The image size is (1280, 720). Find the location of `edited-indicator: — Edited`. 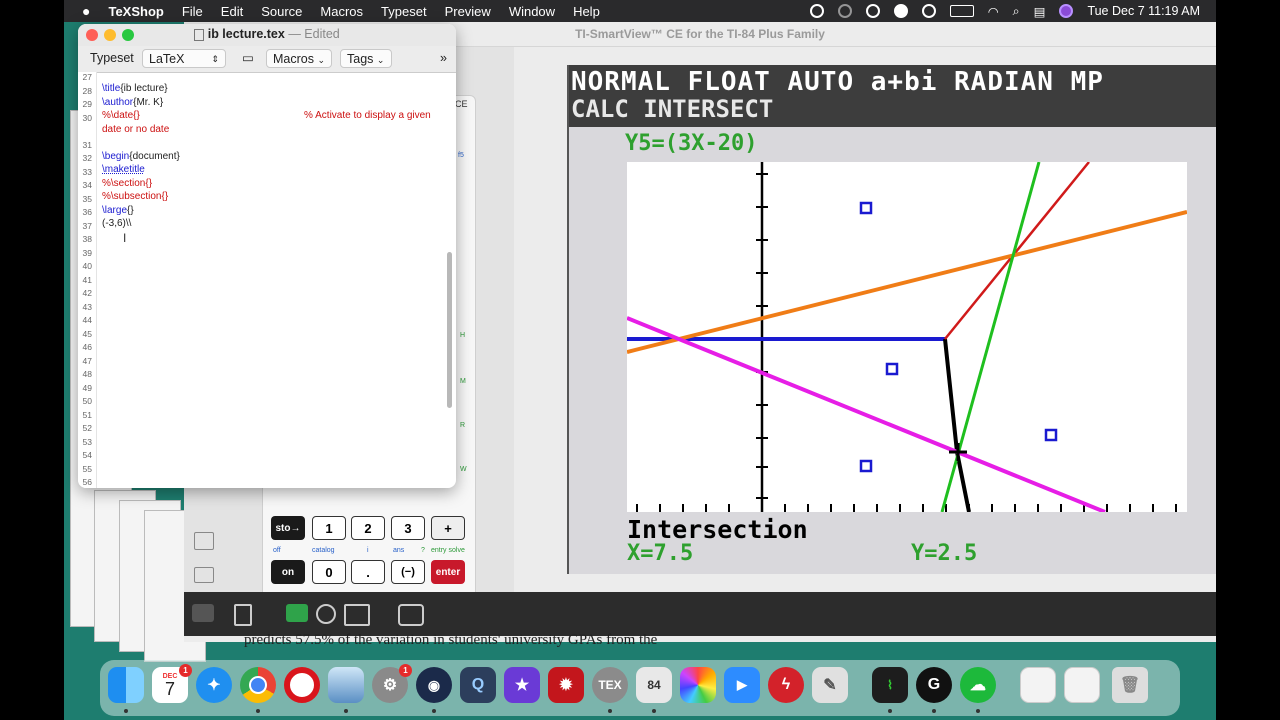

edited-indicator: — Edited is located at coordinates (314, 34).